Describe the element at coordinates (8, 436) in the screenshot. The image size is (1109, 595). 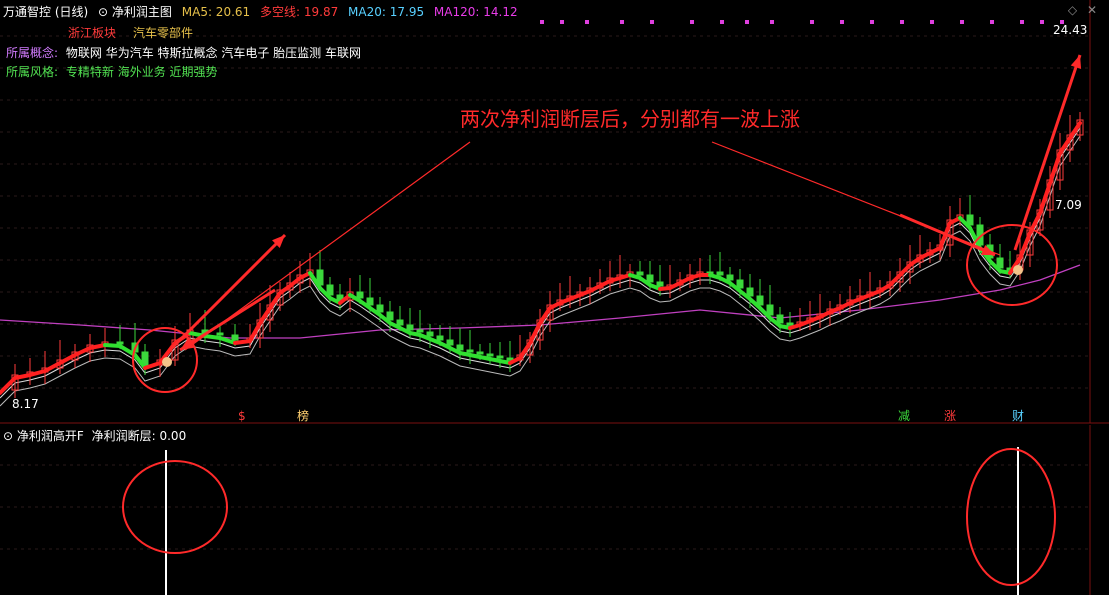
I see `sub-panel-icon: ⊙` at that location.